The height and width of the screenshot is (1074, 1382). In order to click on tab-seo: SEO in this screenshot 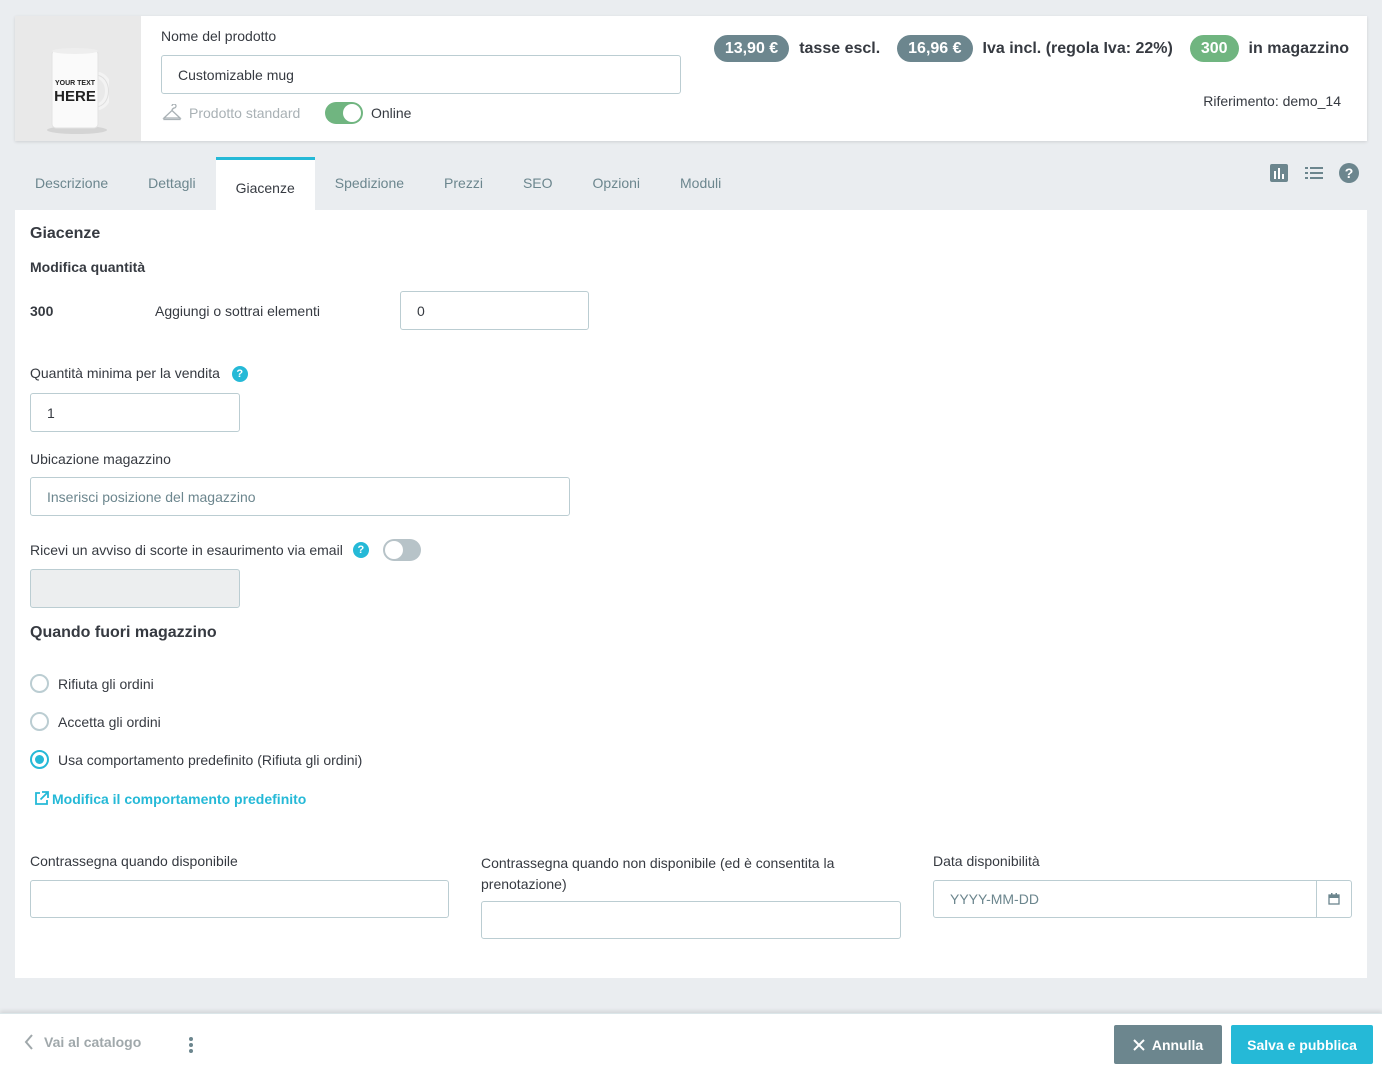, I will do `click(538, 183)`.